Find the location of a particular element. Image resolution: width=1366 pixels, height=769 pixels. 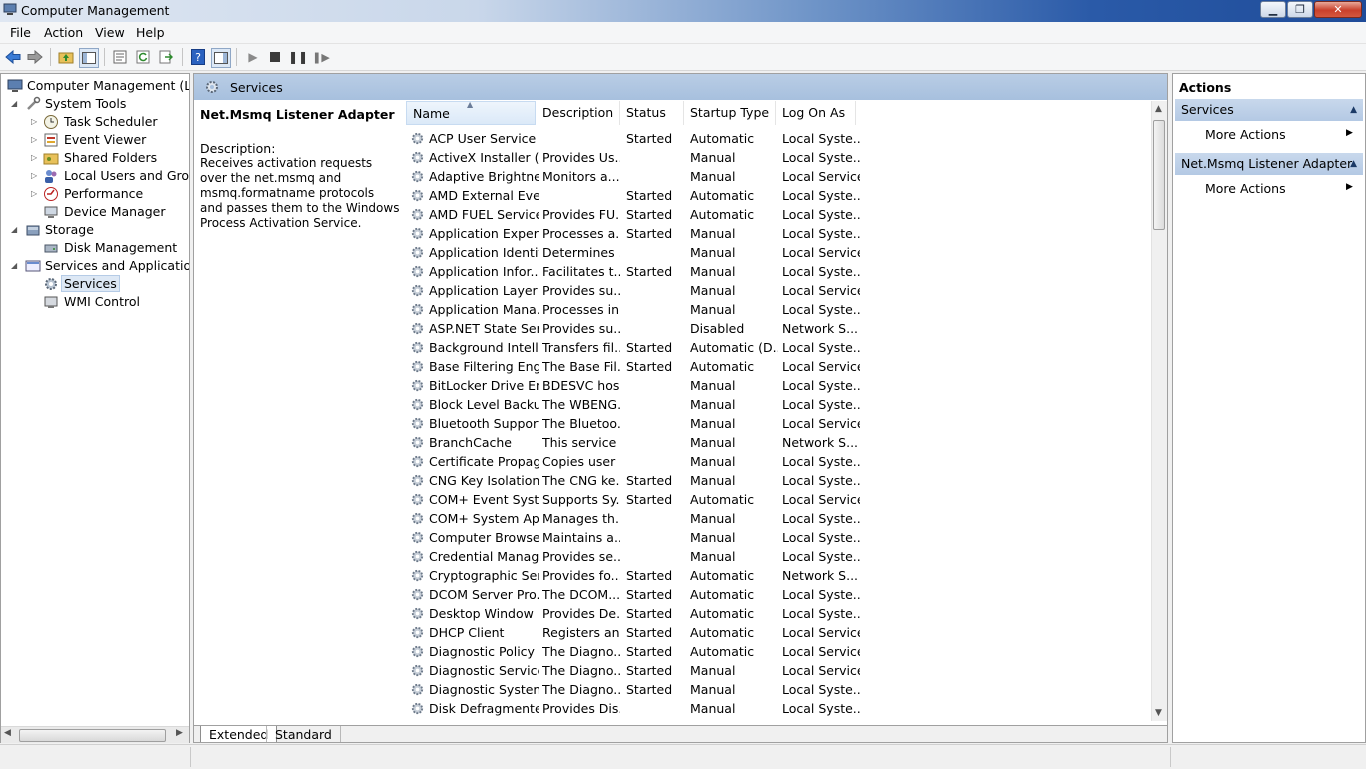

column-header-log-on-as: Log On As is located at coordinates (816, 113).